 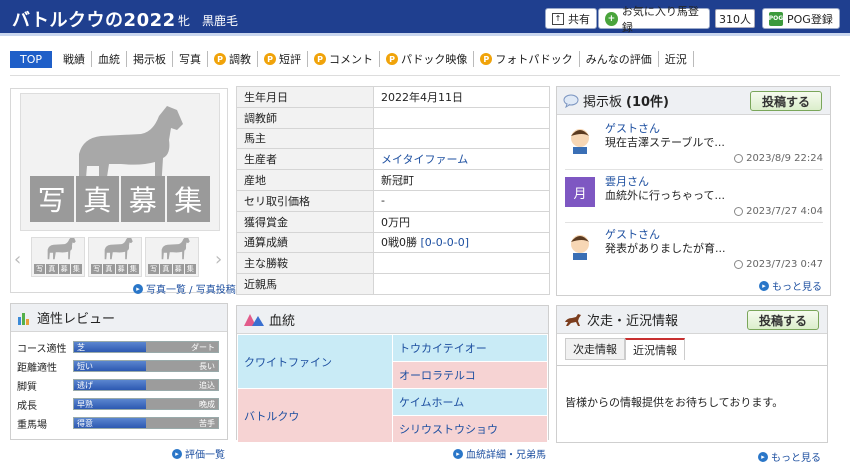 I want to click on photo-panel: 写 真 募 集 ‹ › 写真募集 写真募集 写真募集 ▸ 写真一覧 / 写真投稿, so click(x=123, y=192).